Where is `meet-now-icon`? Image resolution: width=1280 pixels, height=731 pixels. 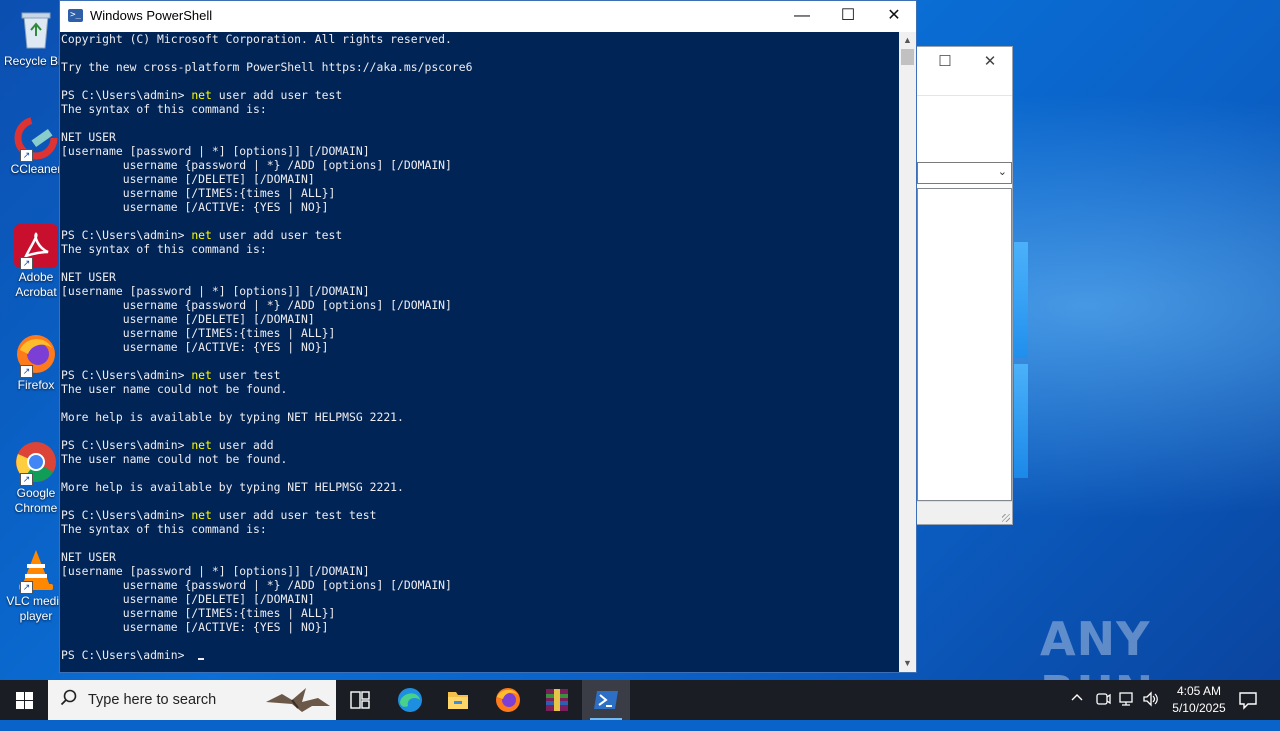
meet-now-icon is located at coordinates (1103, 711).